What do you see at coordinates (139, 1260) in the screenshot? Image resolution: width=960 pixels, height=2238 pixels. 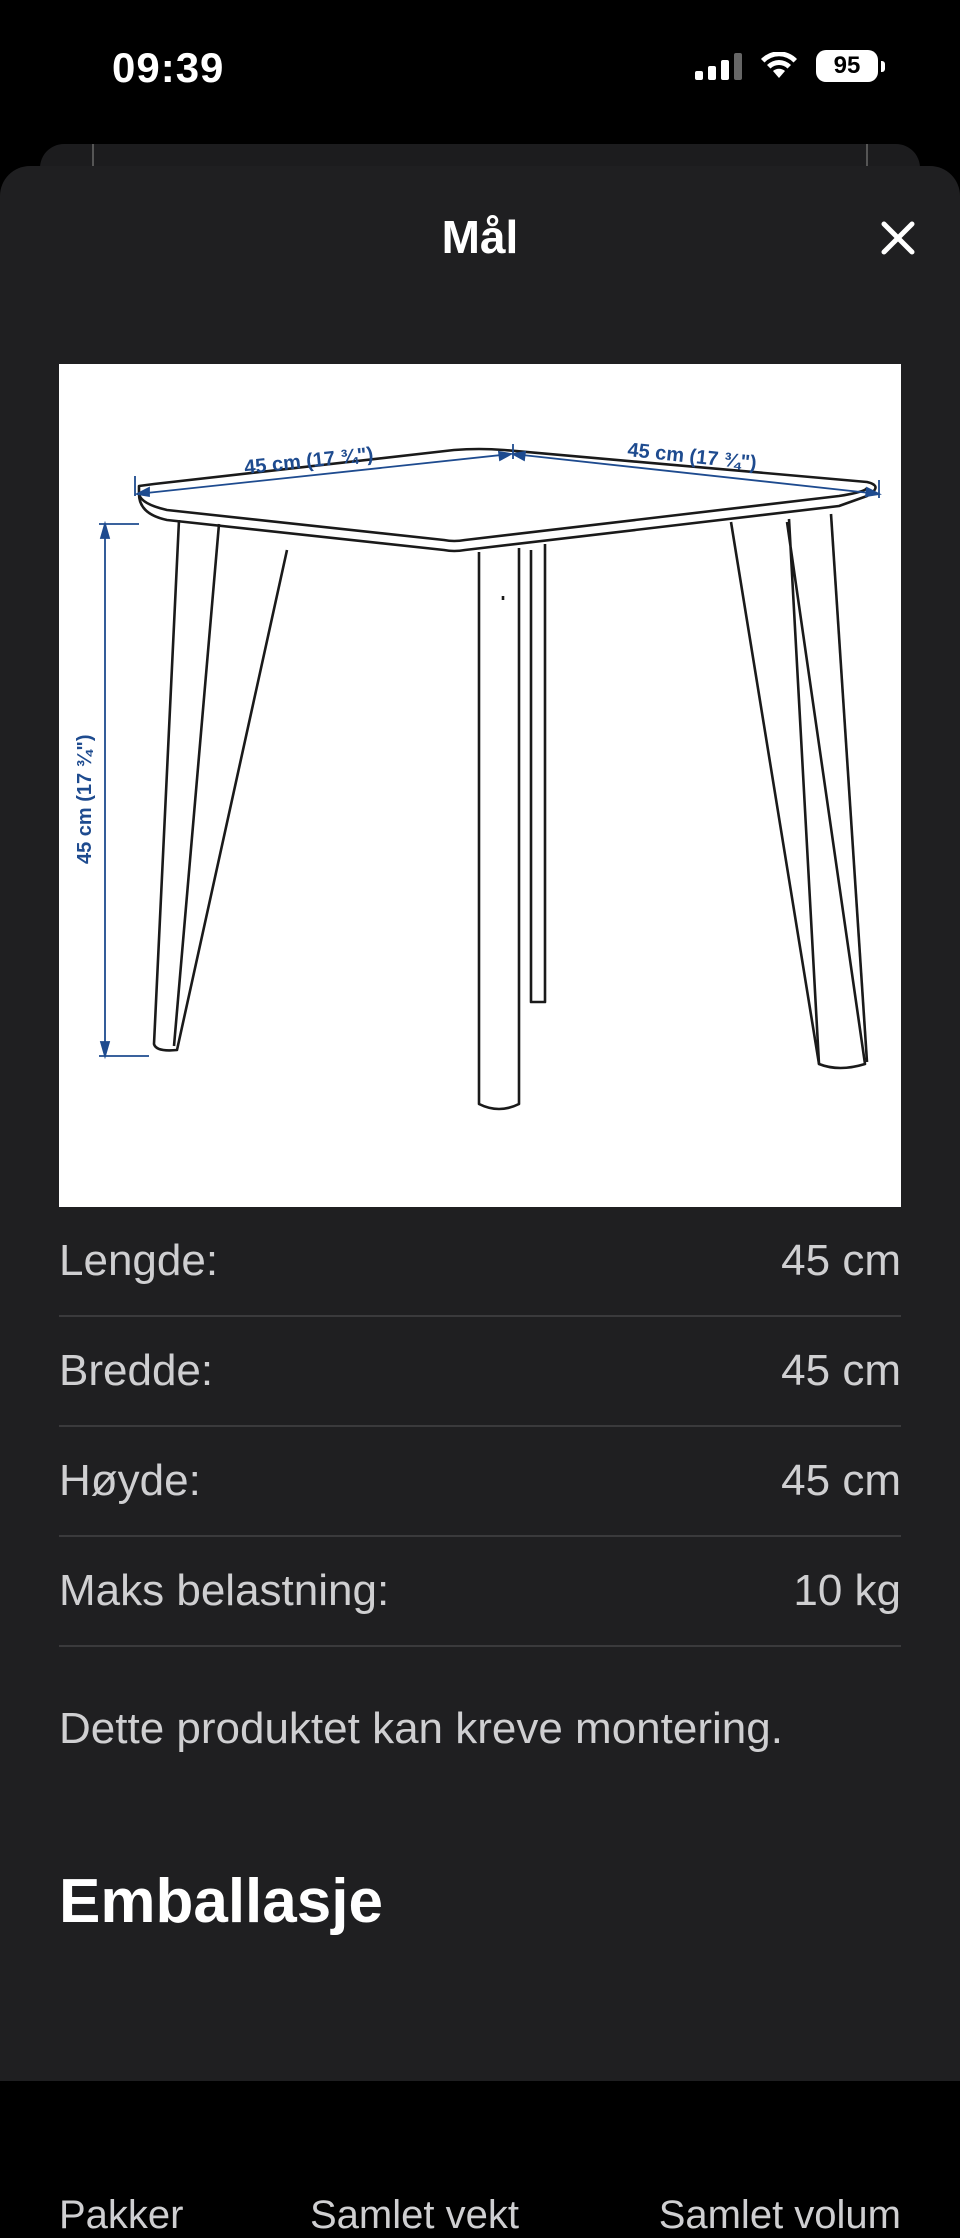 I see `dimension-label: Lengde:` at bounding box center [139, 1260].